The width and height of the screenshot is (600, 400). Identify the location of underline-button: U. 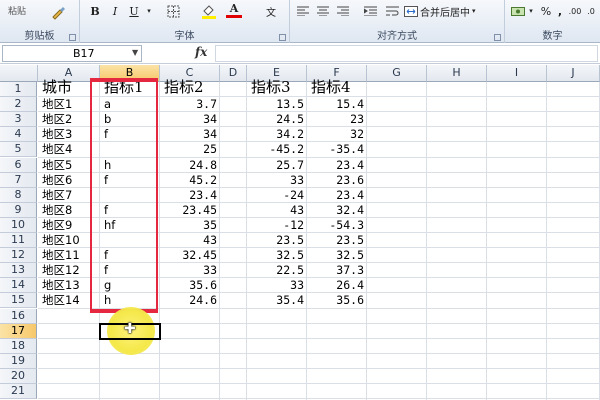
(134, 11).